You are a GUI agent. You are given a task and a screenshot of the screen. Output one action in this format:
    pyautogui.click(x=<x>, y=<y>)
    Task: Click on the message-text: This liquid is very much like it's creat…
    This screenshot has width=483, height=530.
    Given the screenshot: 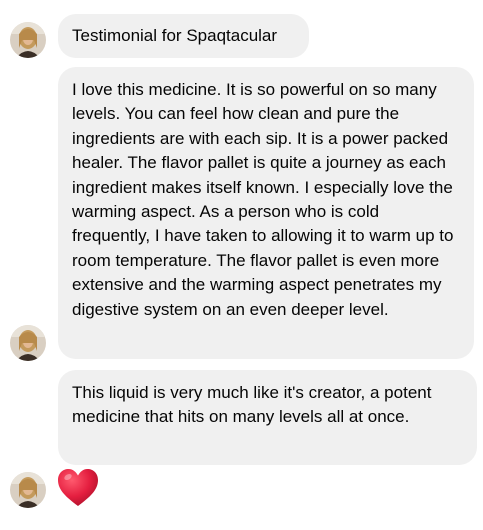 What is the action you would take?
    pyautogui.click(x=252, y=405)
    